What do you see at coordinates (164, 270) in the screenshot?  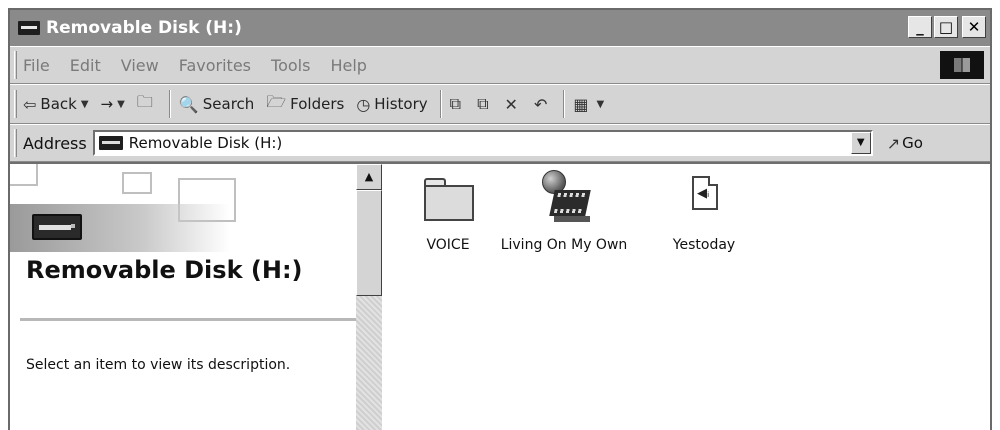 I see `pane-title: Removable Disk (H:)` at bounding box center [164, 270].